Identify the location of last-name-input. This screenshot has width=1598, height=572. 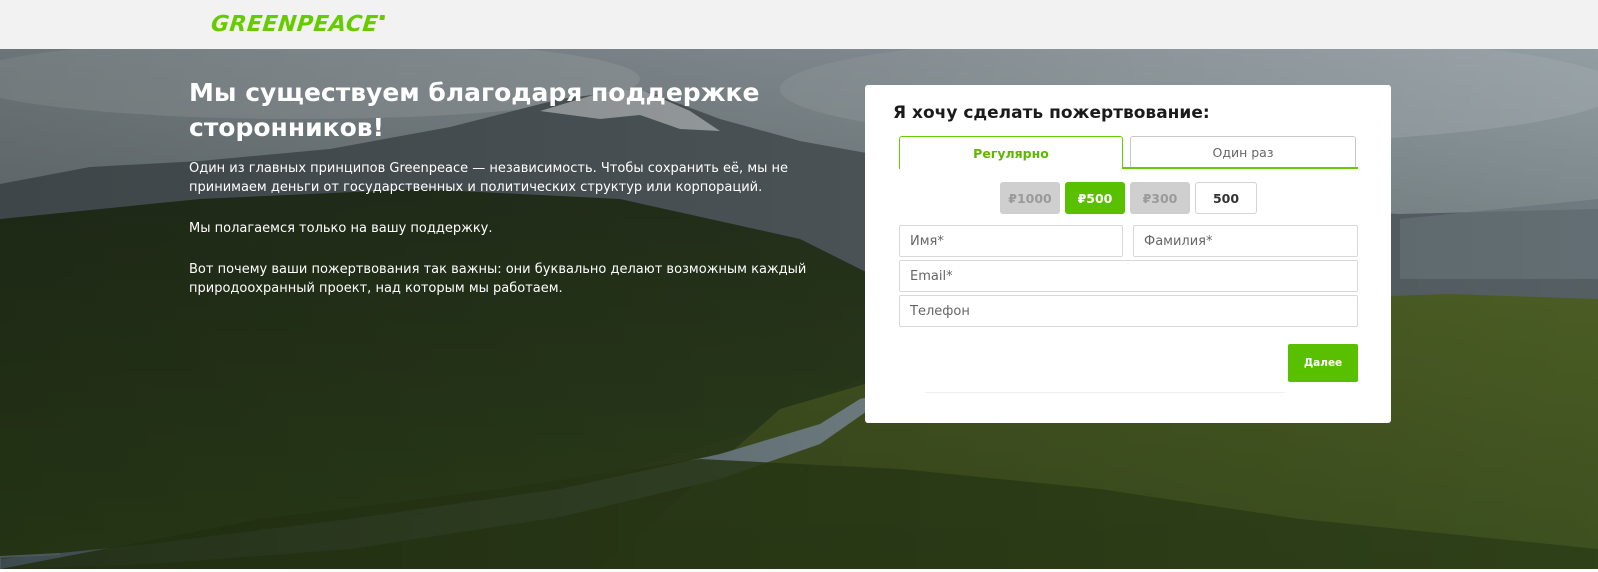
(1245, 241).